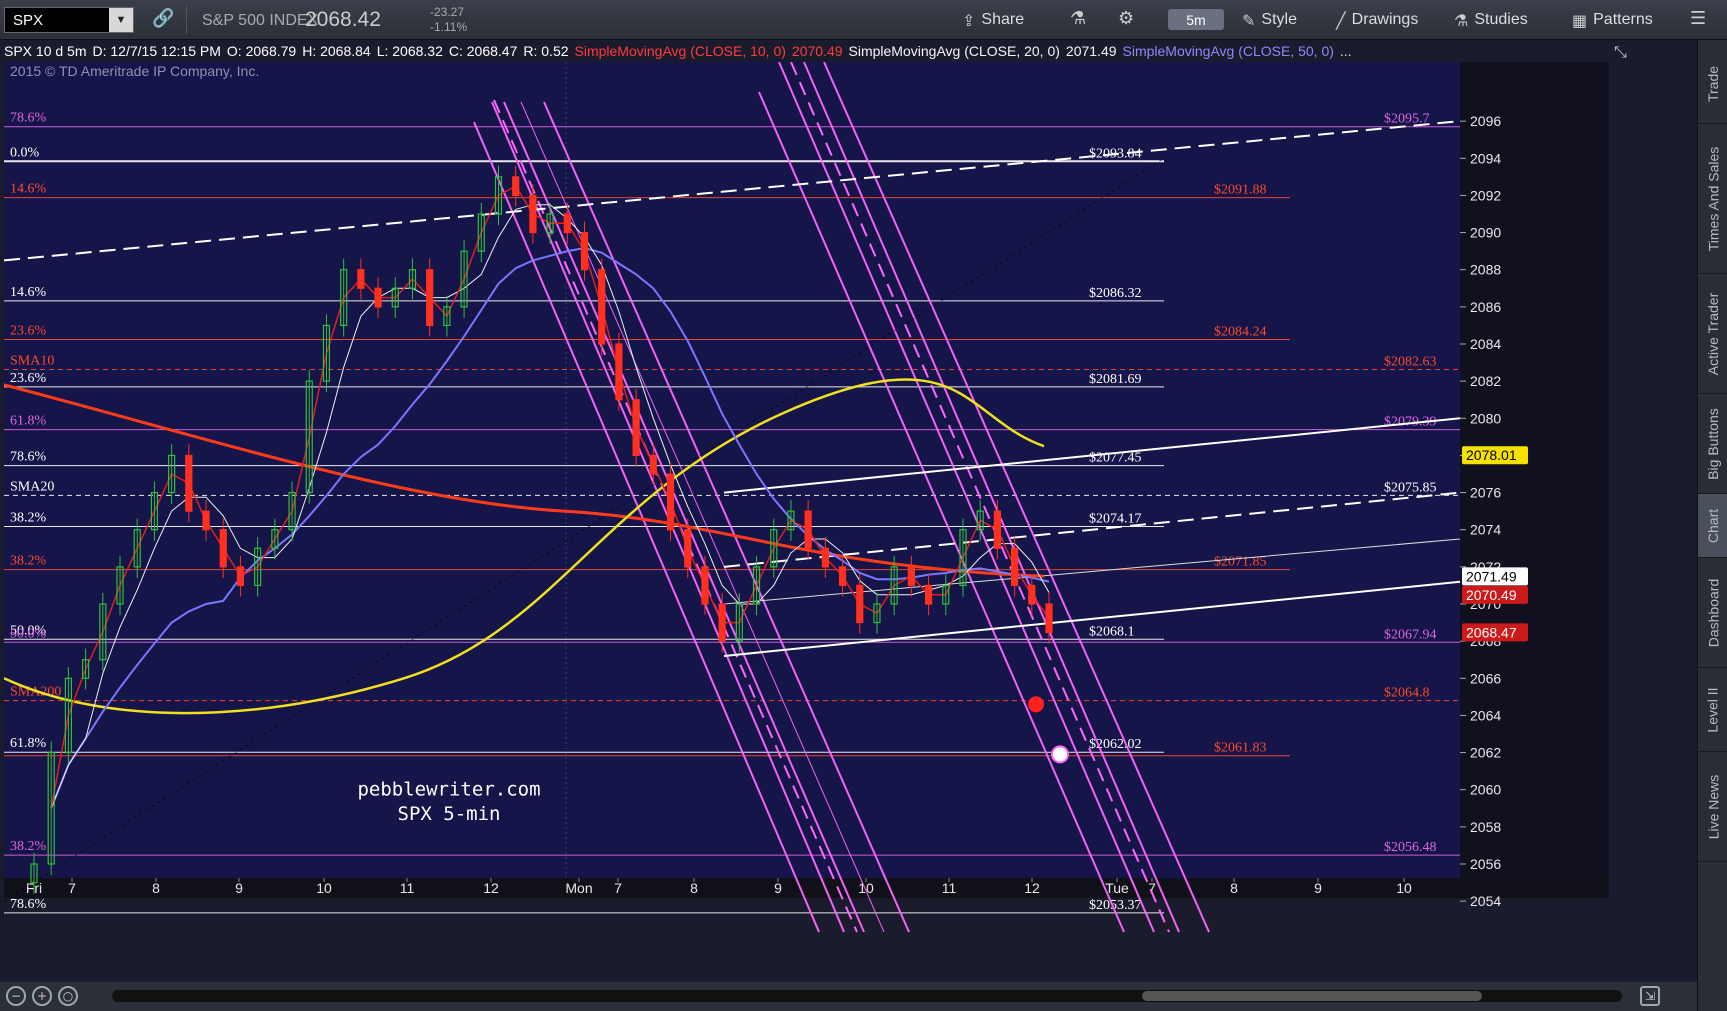 The height and width of the screenshot is (1011, 1727). Describe the element at coordinates (28, 20) in the screenshot. I see `symbol-text: SPX` at that location.